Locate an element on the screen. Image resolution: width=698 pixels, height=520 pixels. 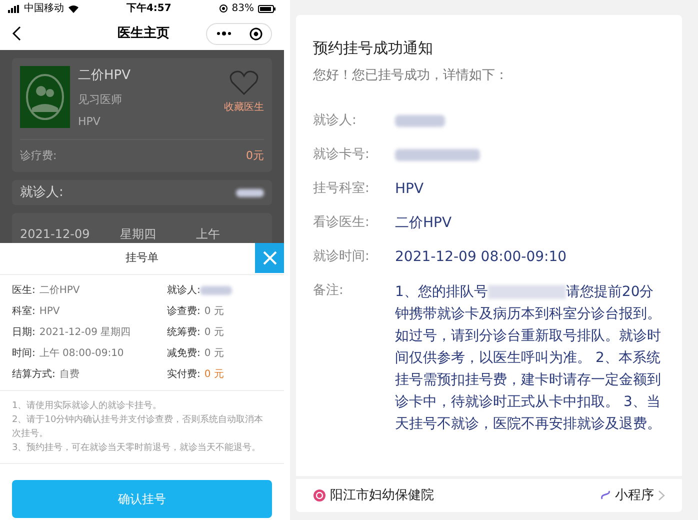
mini-program-label: 小程序 is located at coordinates (634, 495).